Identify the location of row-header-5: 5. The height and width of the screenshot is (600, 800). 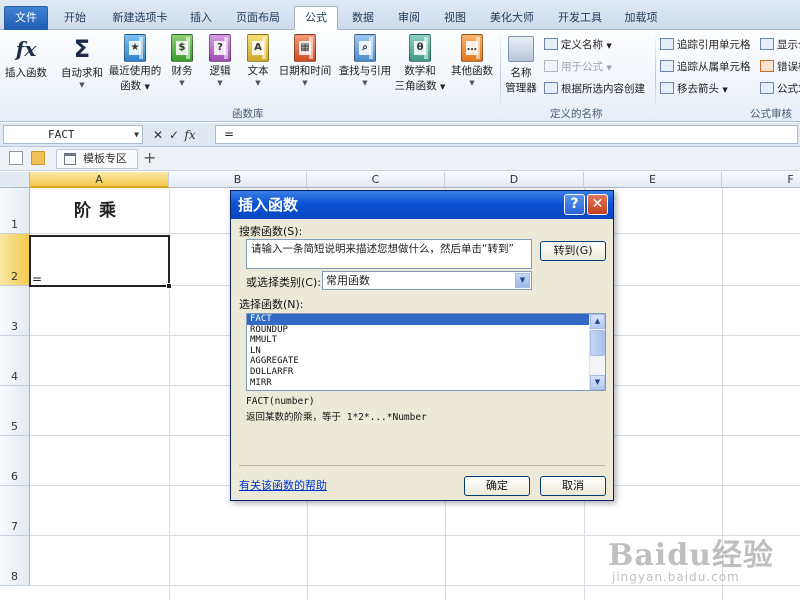
(15, 411).